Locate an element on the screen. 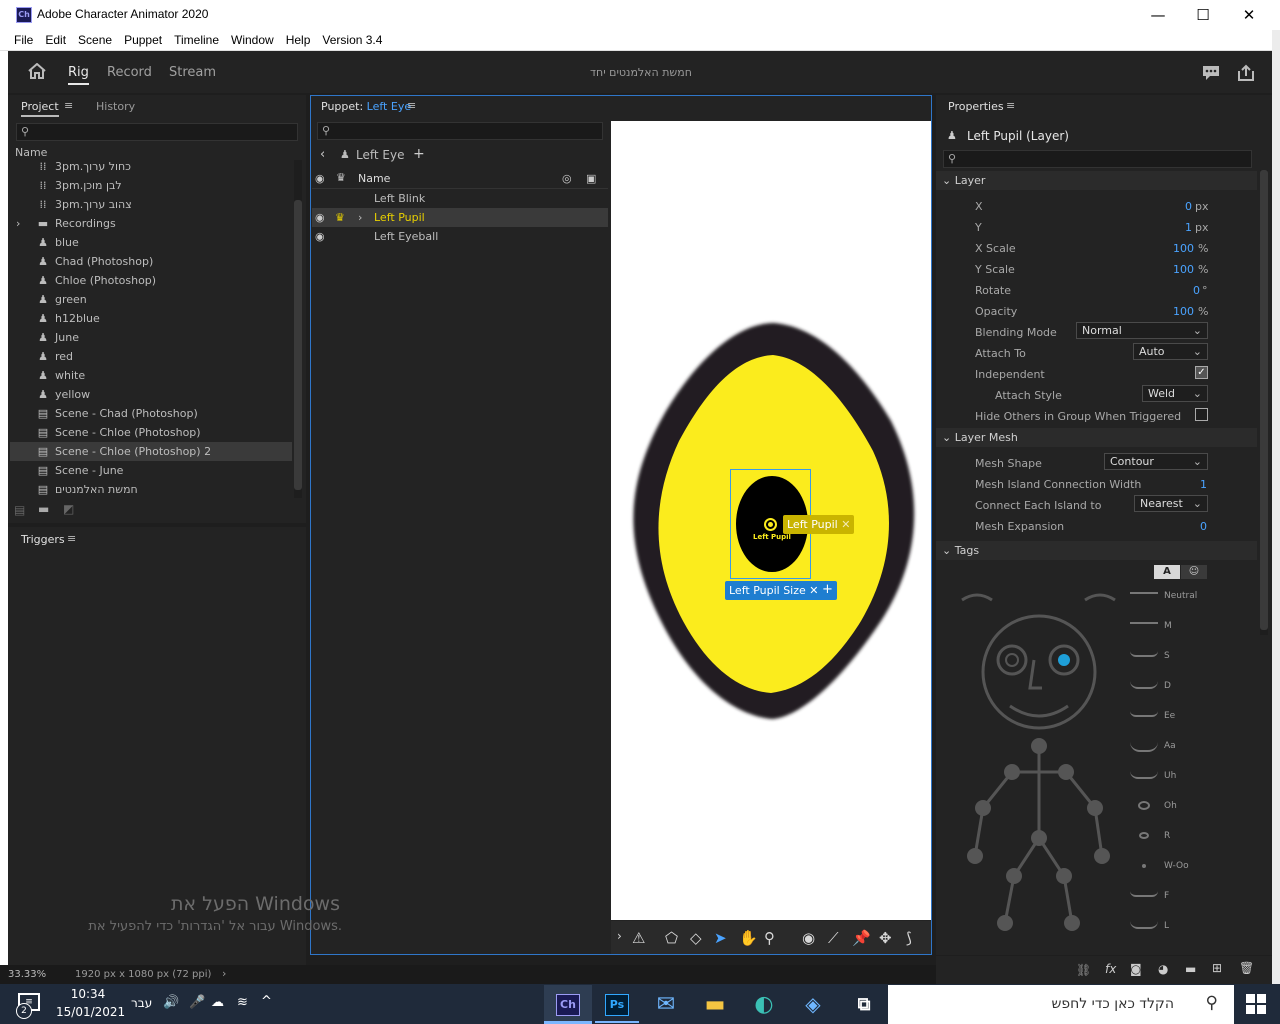  tab-project: Project is located at coordinates (40, 108).